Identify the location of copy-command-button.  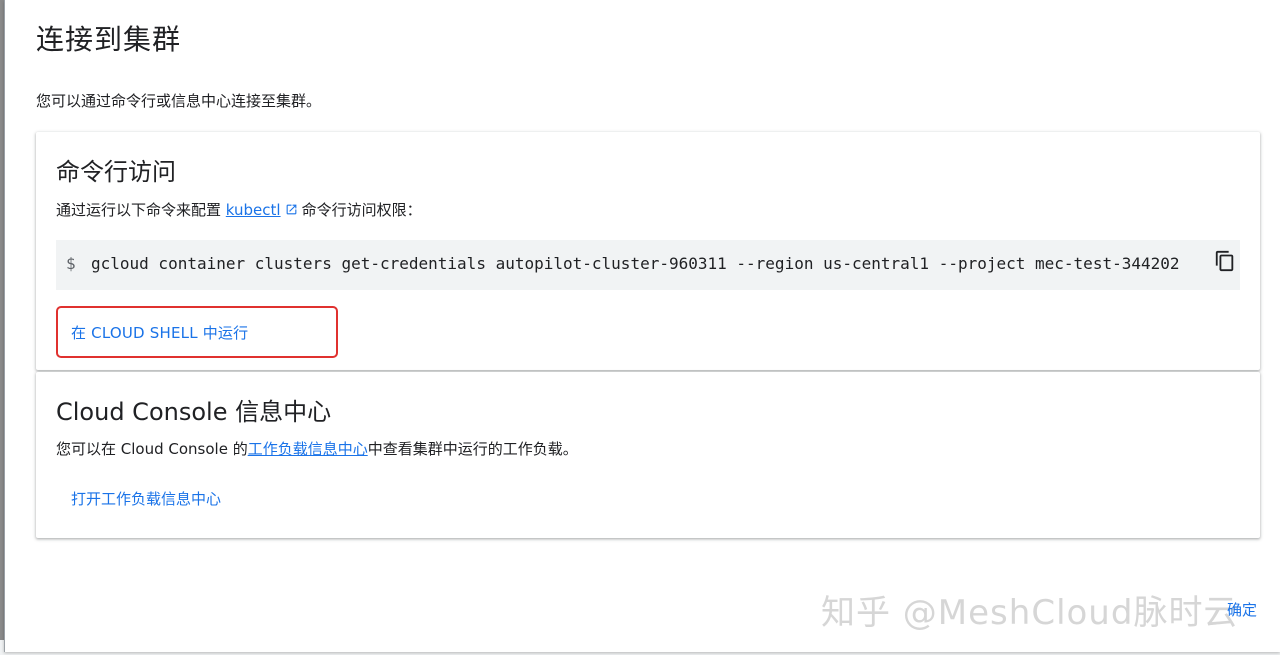
(1227, 263).